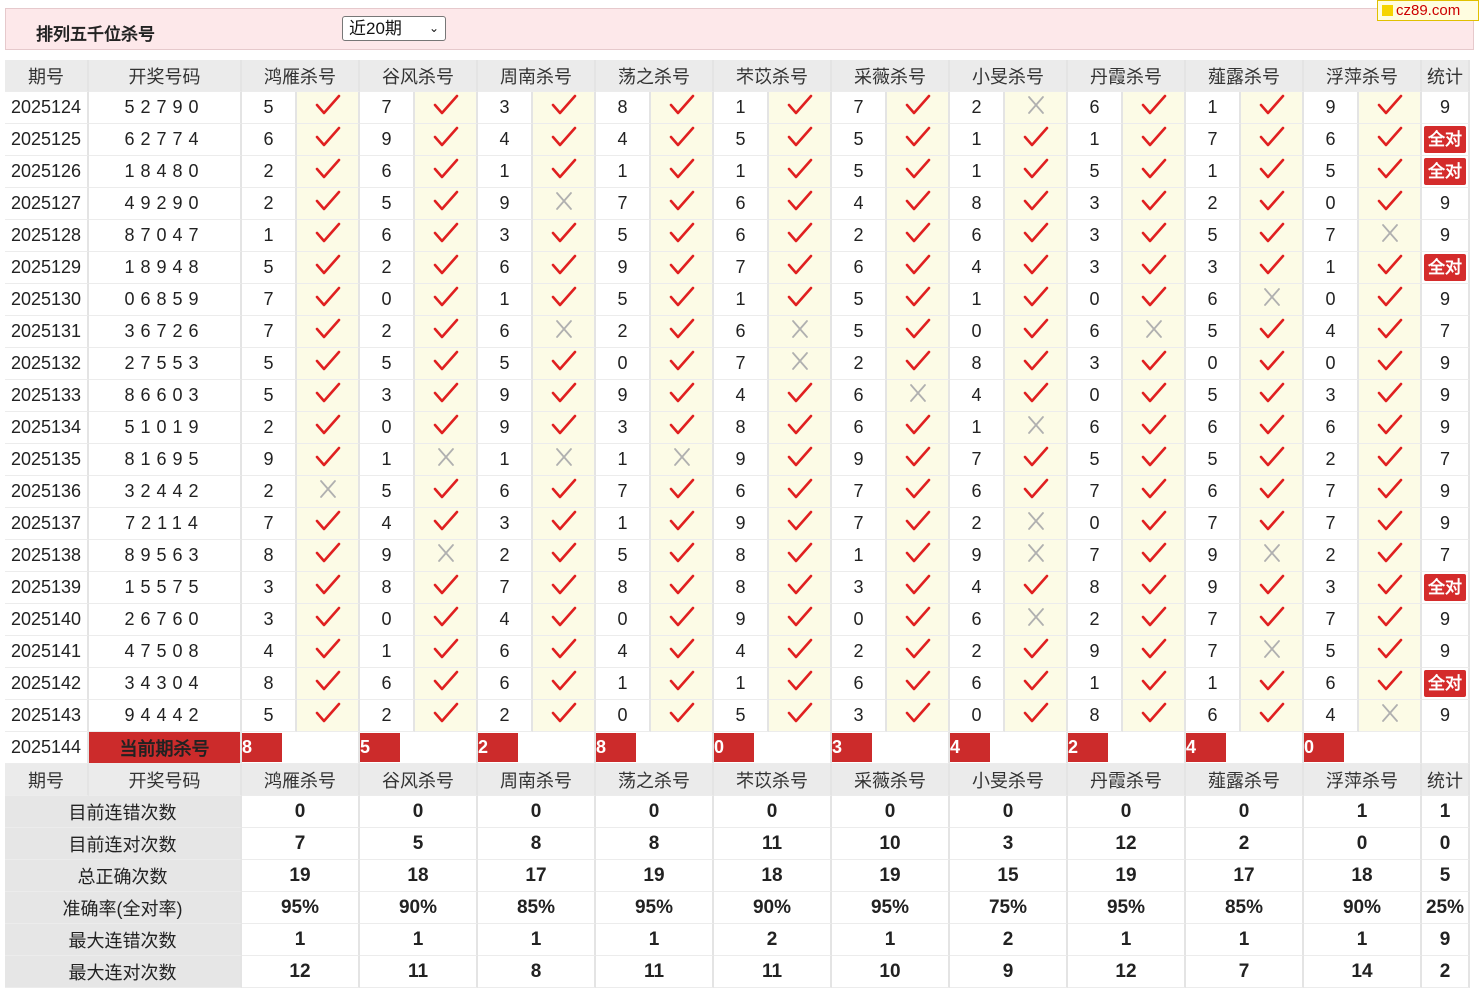 This screenshot has height=992, width=1481. I want to click on draw-number-cell: 27553, so click(165, 364).